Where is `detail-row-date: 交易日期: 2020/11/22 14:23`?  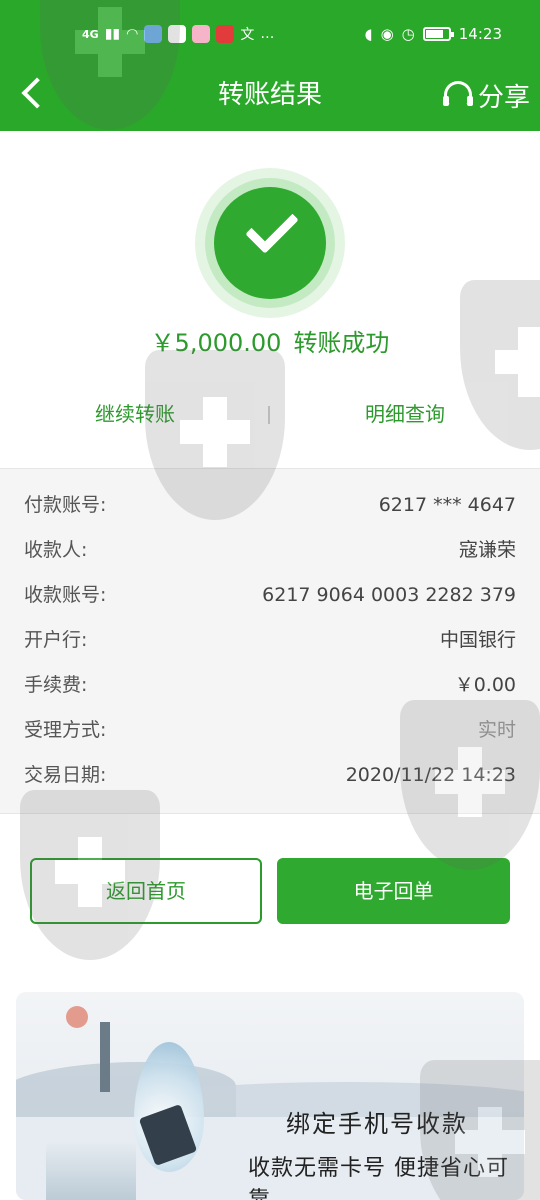
detail-row-date: 交易日期: 2020/11/22 14:23 is located at coordinates (270, 775).